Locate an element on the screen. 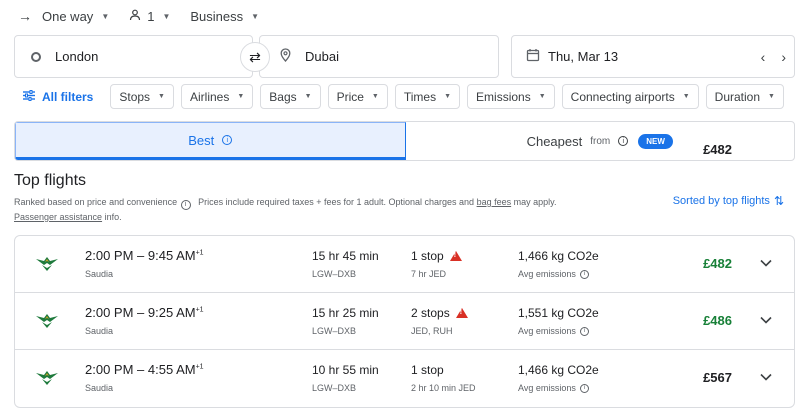 The width and height of the screenshot is (800, 416). filter-chip-emissions: Emissions ▼ is located at coordinates (511, 96).